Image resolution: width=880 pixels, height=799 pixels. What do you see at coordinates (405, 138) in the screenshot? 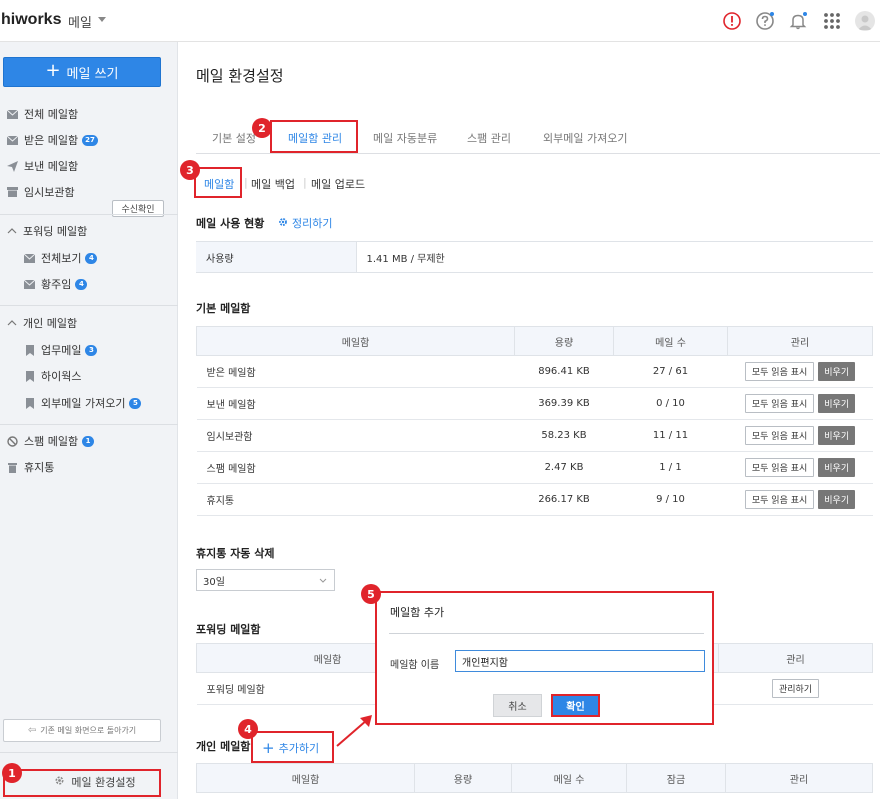
I see `tab-auto-sort: 메일 자동분류` at bounding box center [405, 138].